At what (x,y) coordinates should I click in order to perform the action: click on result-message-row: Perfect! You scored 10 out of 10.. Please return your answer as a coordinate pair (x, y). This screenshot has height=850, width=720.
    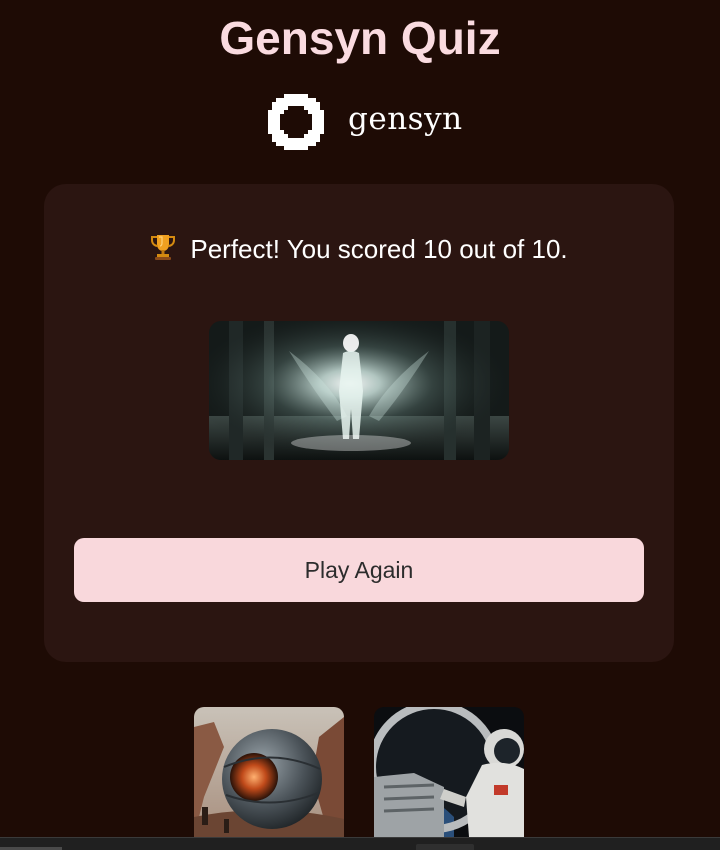
    Looking at the image, I should click on (359, 250).